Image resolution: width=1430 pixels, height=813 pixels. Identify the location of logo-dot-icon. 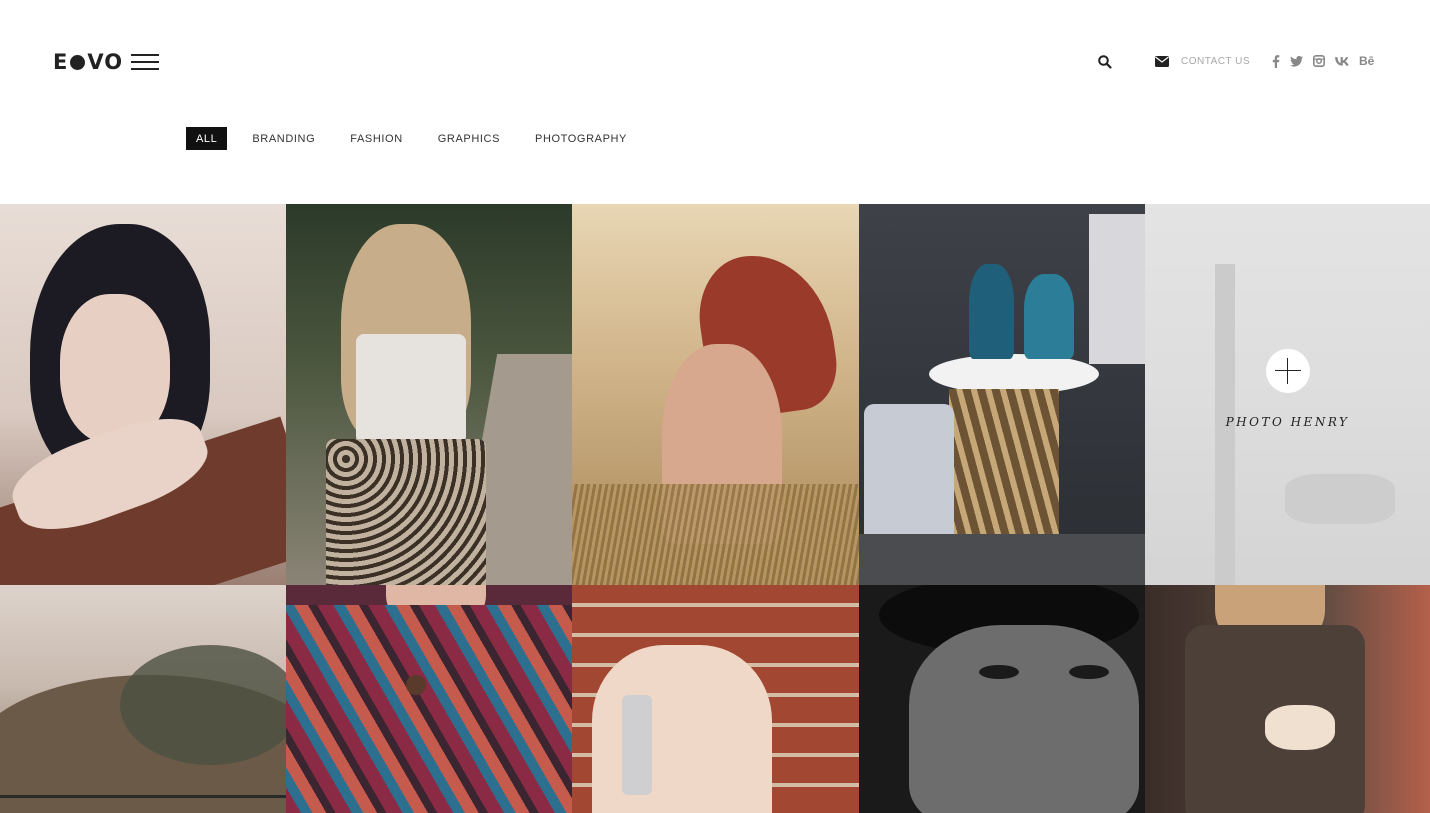
(78, 62).